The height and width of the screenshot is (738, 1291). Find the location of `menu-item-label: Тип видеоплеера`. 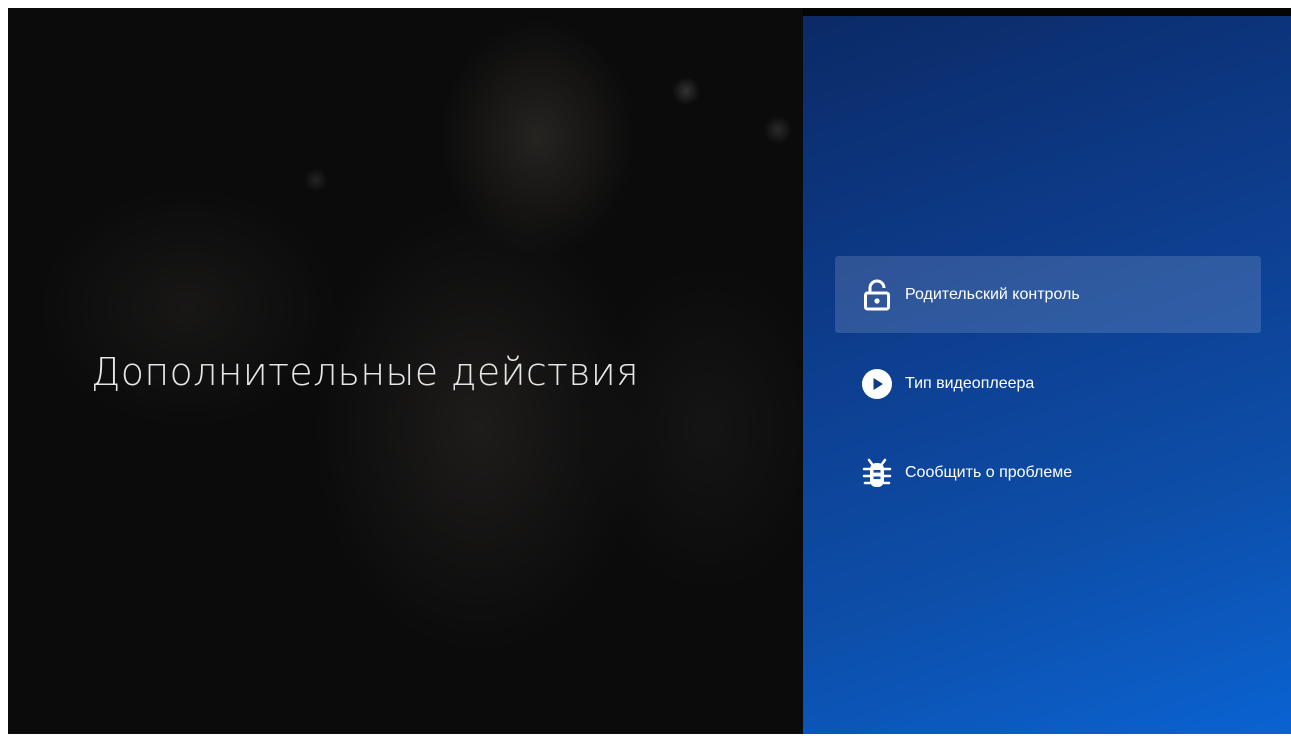

menu-item-label: Тип видеоплеера is located at coordinates (970, 383).